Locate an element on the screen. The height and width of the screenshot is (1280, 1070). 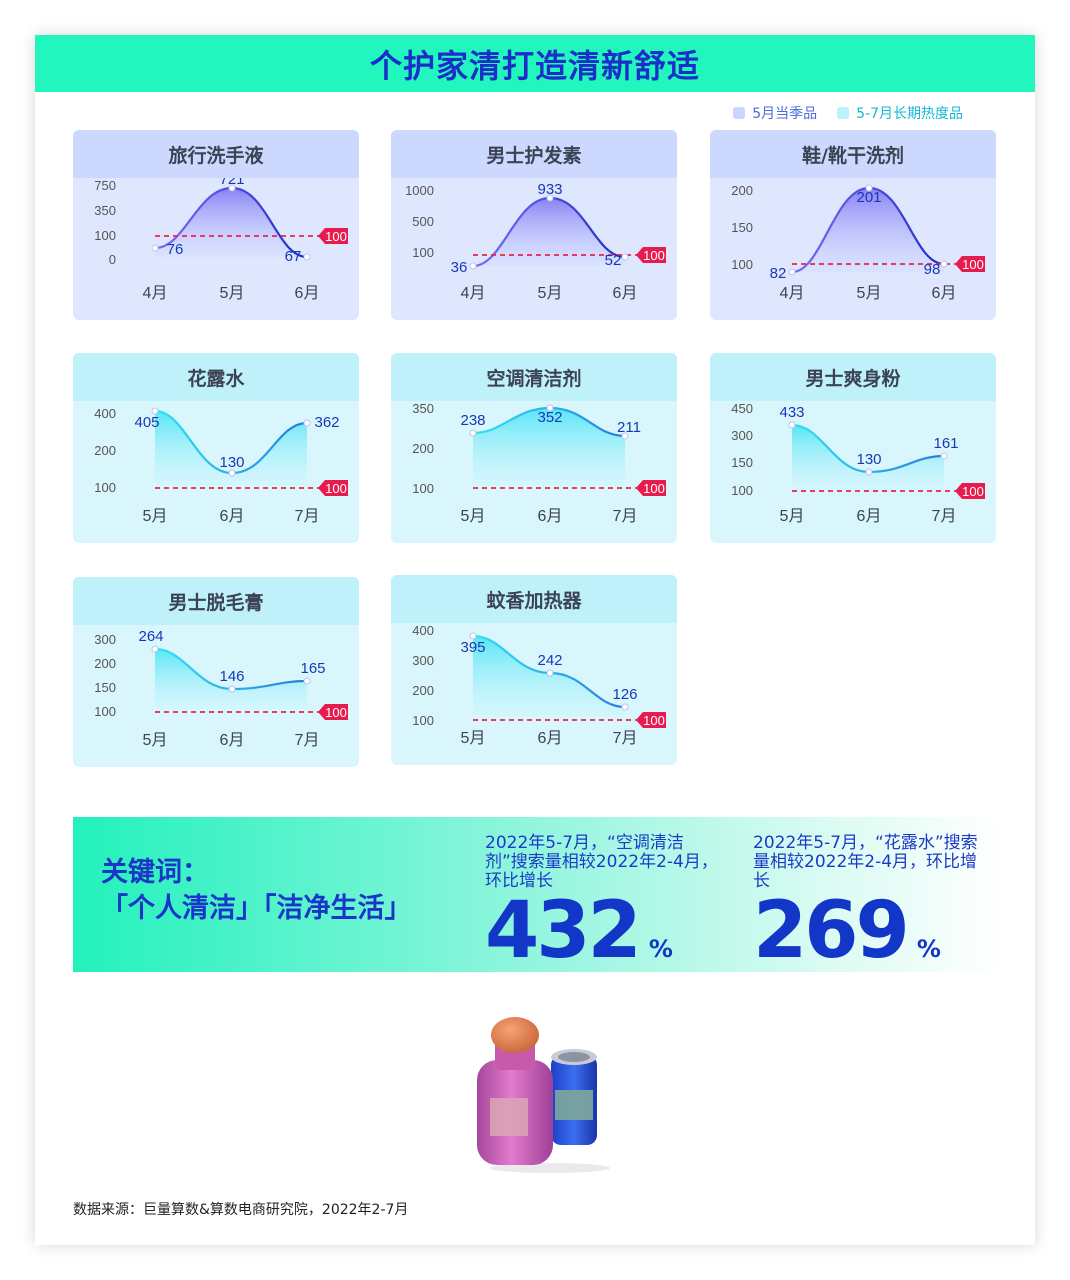
y-tick-label: 1000 is located at coordinates (419, 190).